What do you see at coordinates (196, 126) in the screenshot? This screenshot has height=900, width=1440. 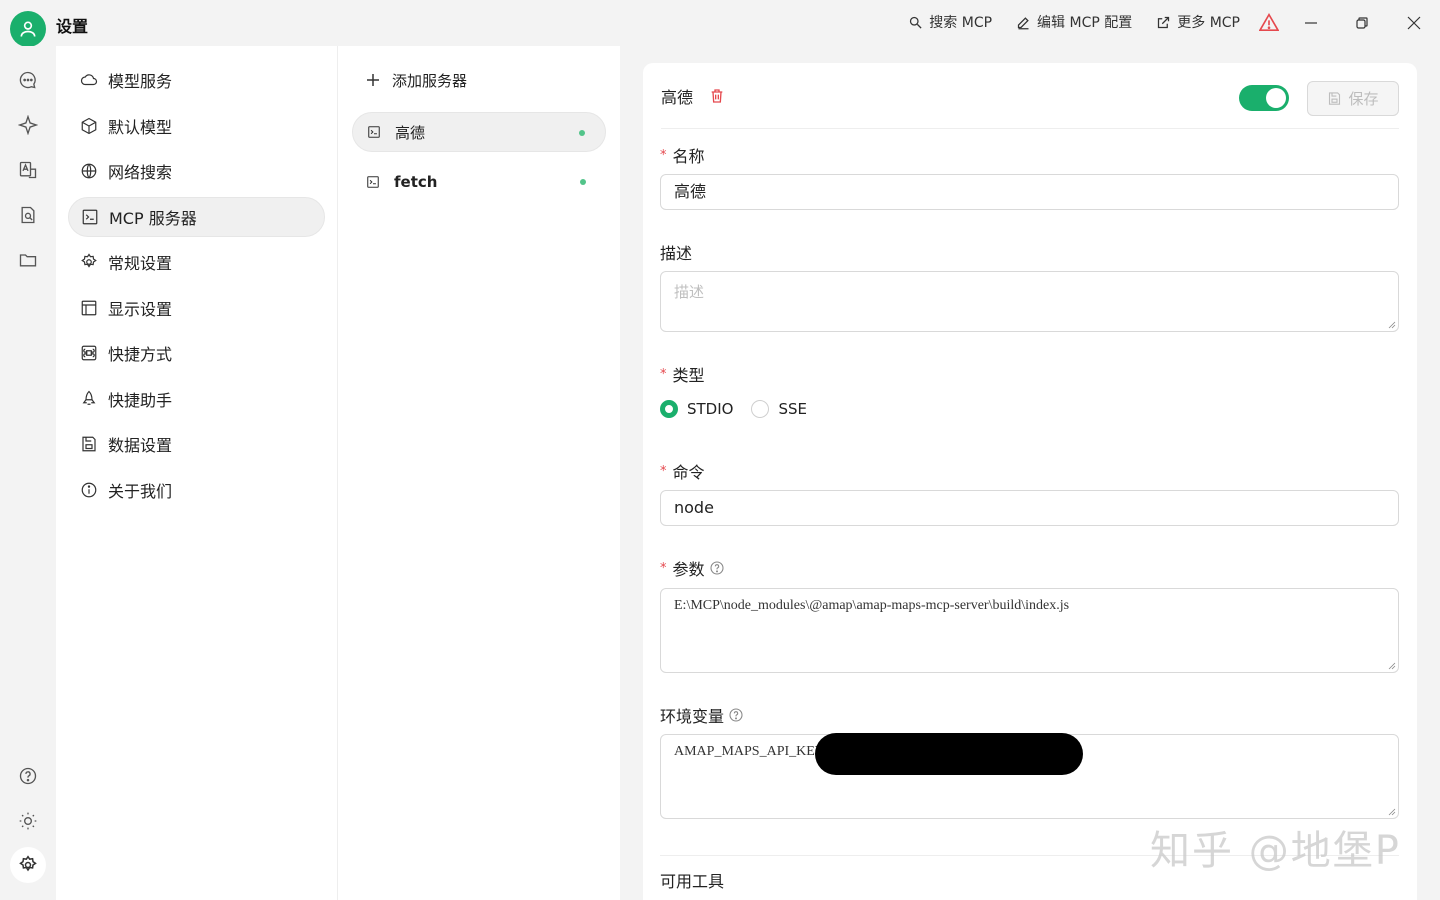 I see `menu-item-default-model: 默认模型` at bounding box center [196, 126].